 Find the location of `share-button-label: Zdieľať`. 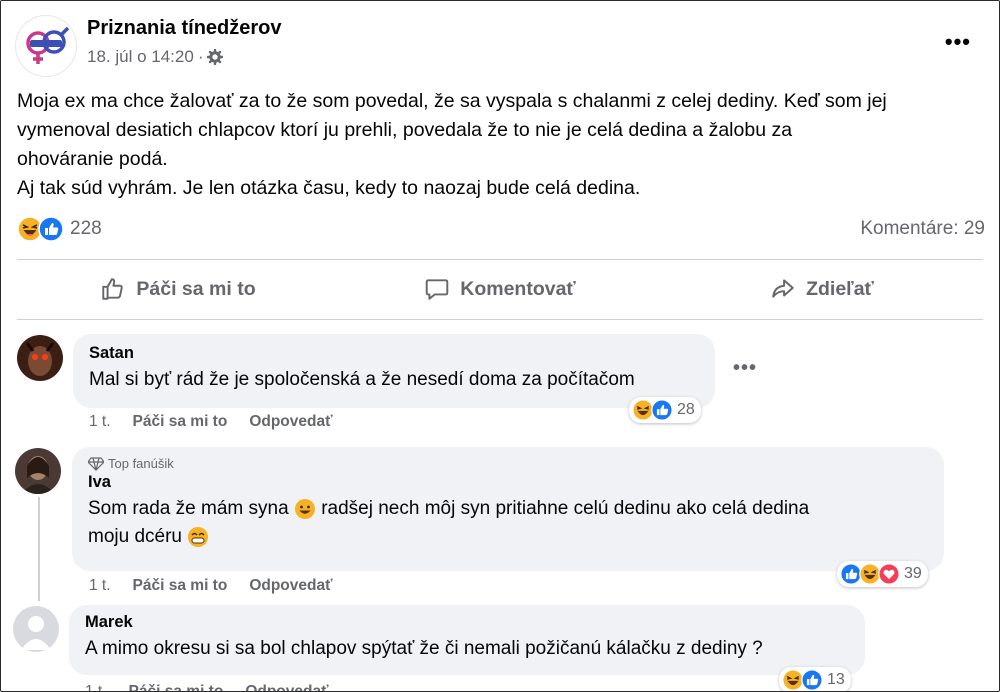

share-button-label: Zdieľať is located at coordinates (840, 288).